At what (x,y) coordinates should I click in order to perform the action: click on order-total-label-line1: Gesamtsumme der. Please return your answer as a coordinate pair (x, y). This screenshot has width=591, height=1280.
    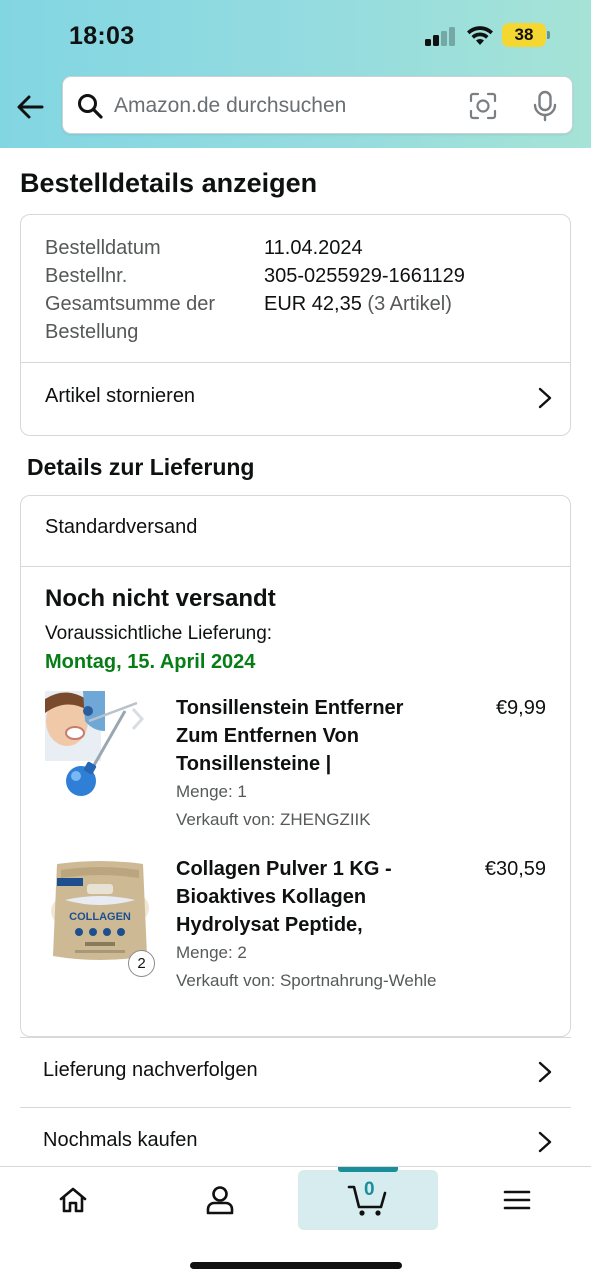
    Looking at the image, I should click on (130, 304).